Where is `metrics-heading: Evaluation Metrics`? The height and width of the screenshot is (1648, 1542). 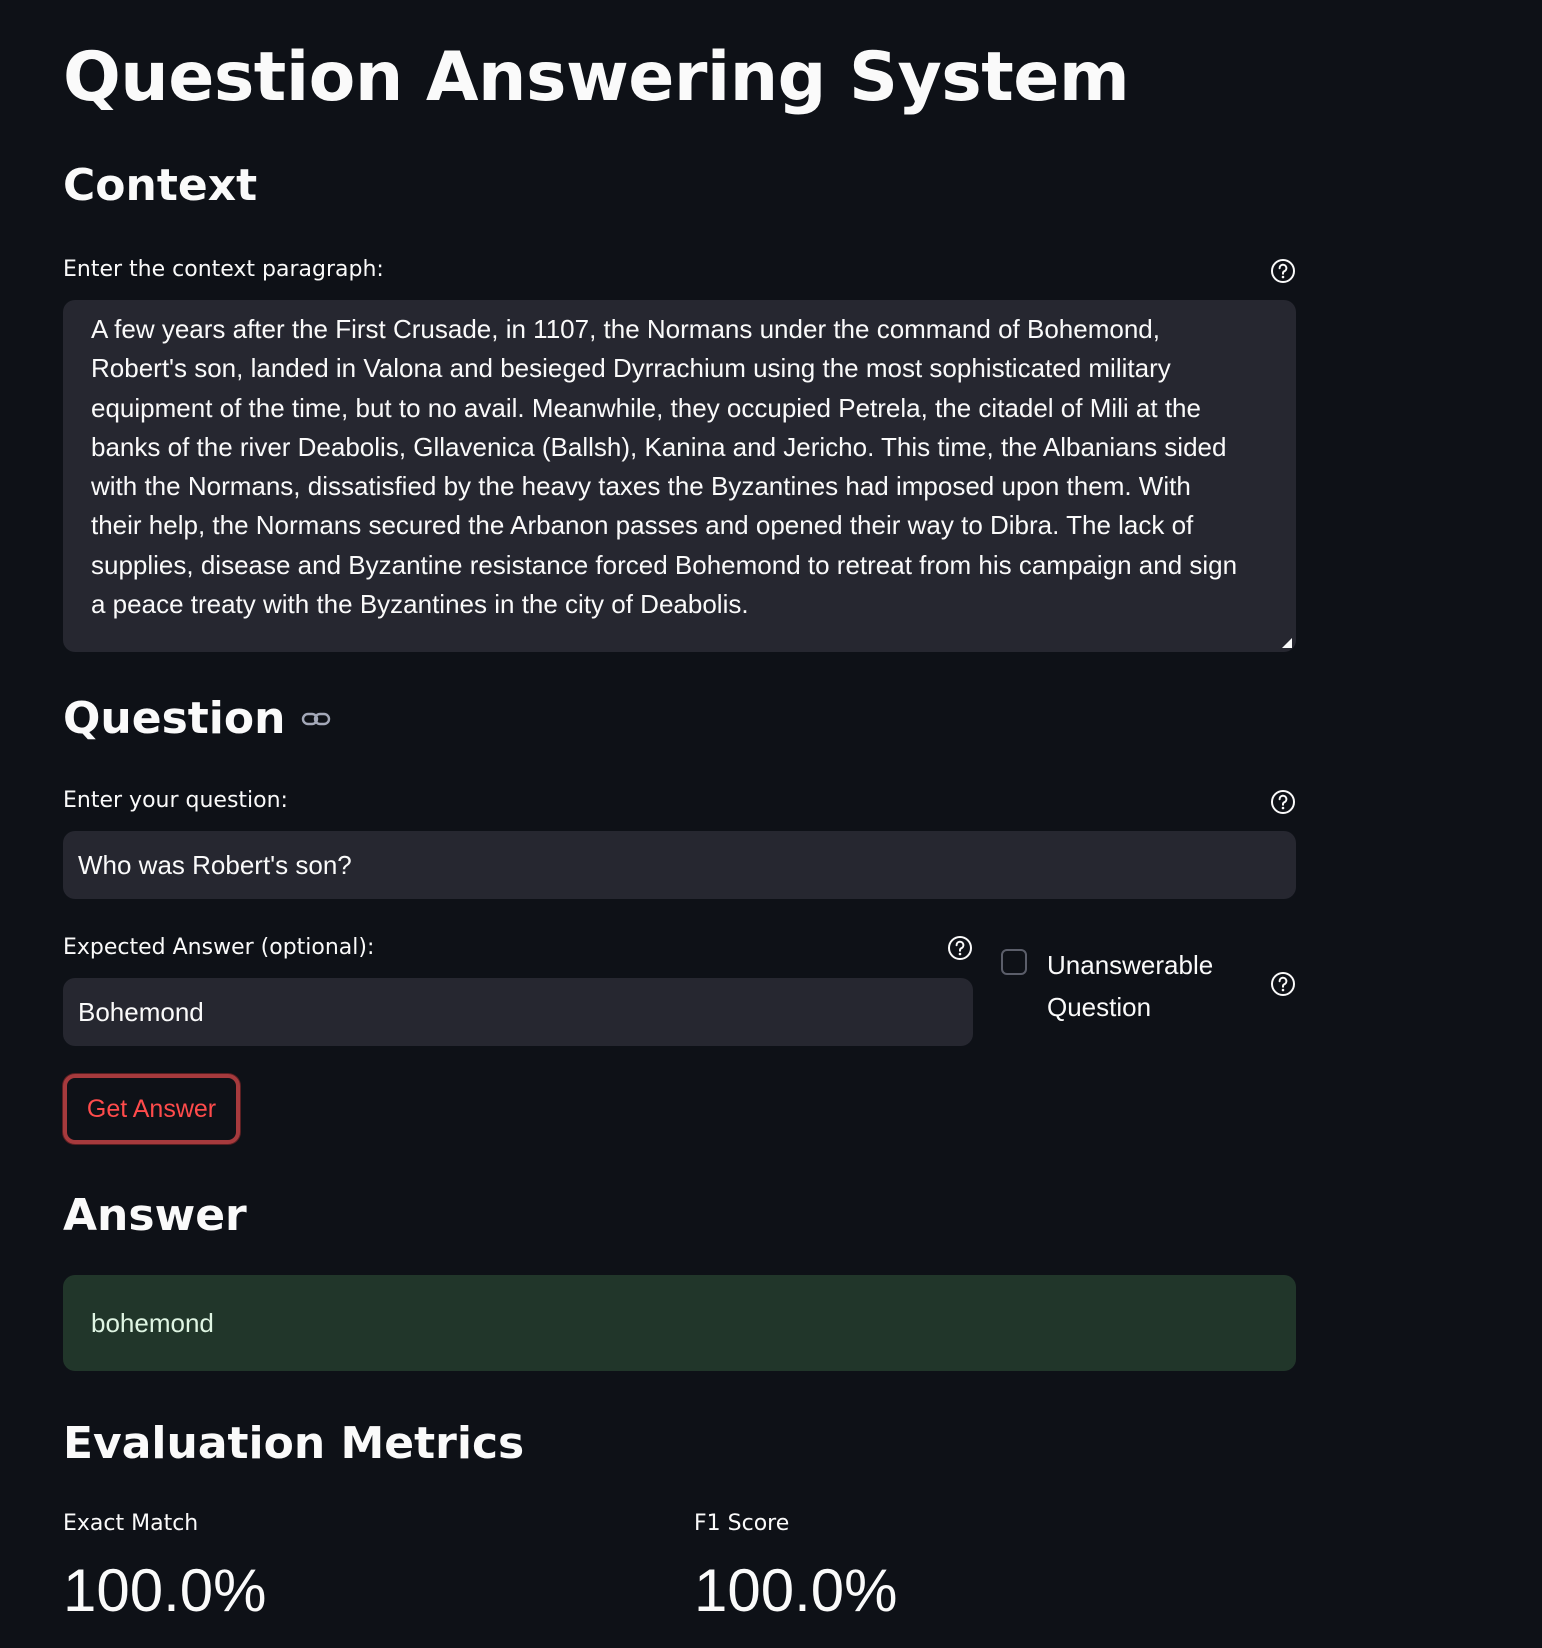 metrics-heading: Evaluation Metrics is located at coordinates (294, 1443).